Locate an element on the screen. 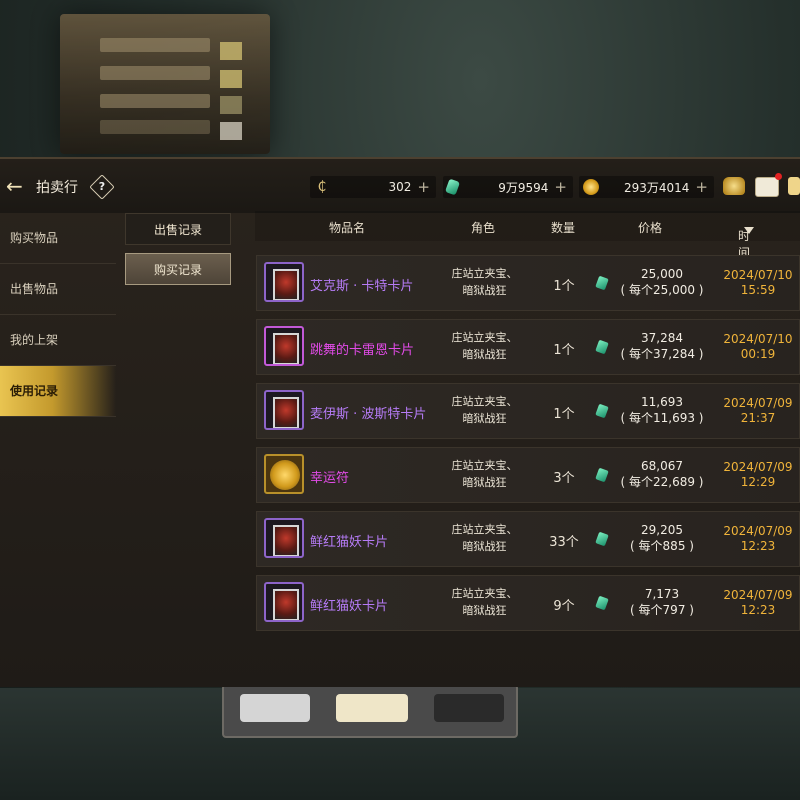 This screenshot has height=800, width=800. currency-gem: 9万9594 + is located at coordinates (508, 187).